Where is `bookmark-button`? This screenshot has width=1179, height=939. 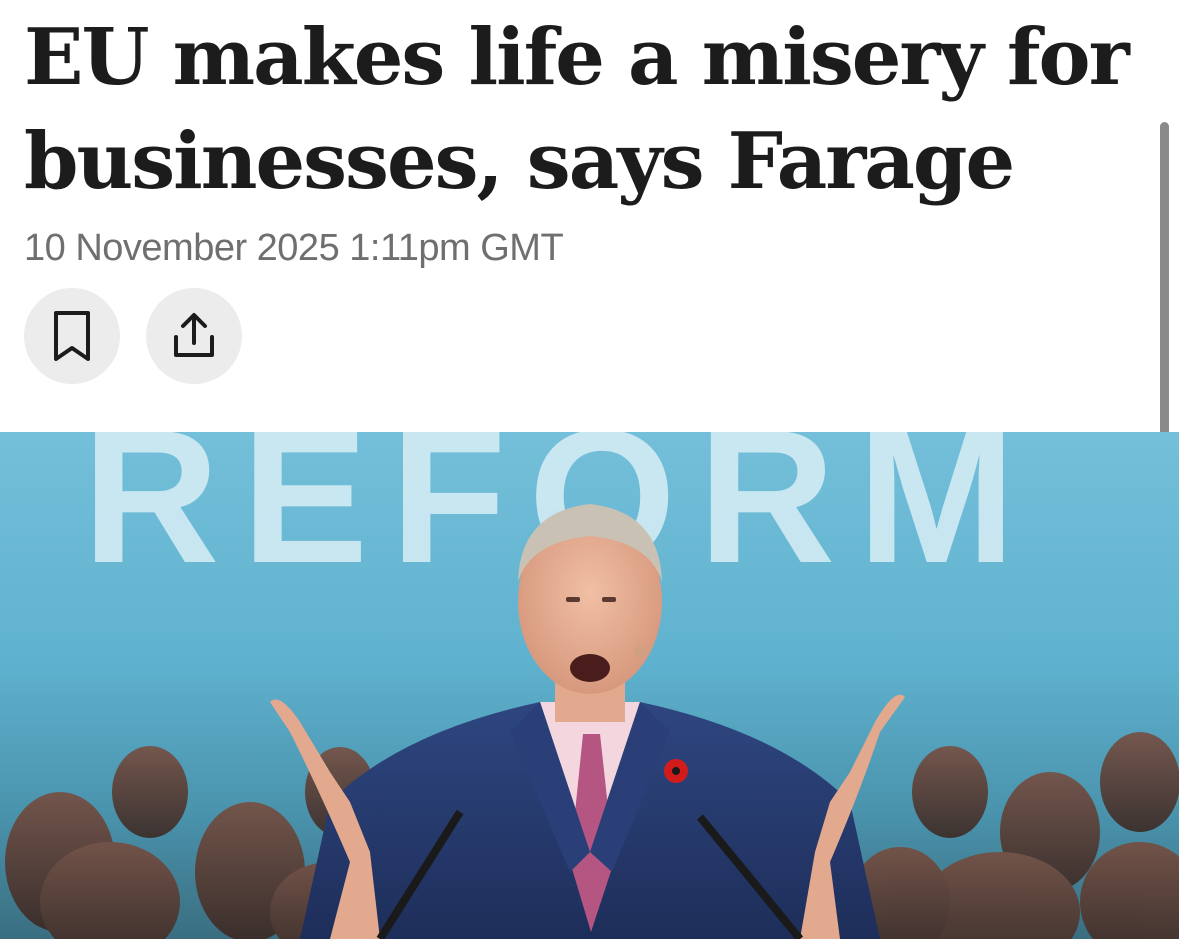 bookmark-button is located at coordinates (72, 336).